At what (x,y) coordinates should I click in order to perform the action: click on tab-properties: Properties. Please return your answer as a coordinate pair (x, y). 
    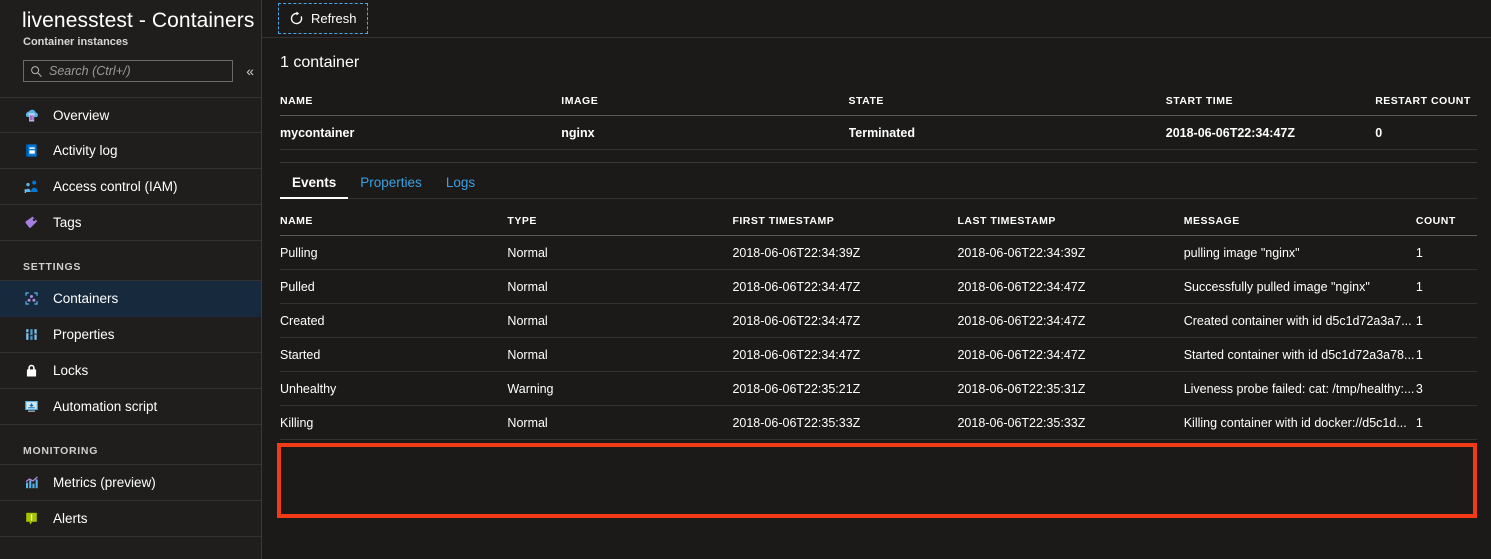
    Looking at the image, I should click on (391, 184).